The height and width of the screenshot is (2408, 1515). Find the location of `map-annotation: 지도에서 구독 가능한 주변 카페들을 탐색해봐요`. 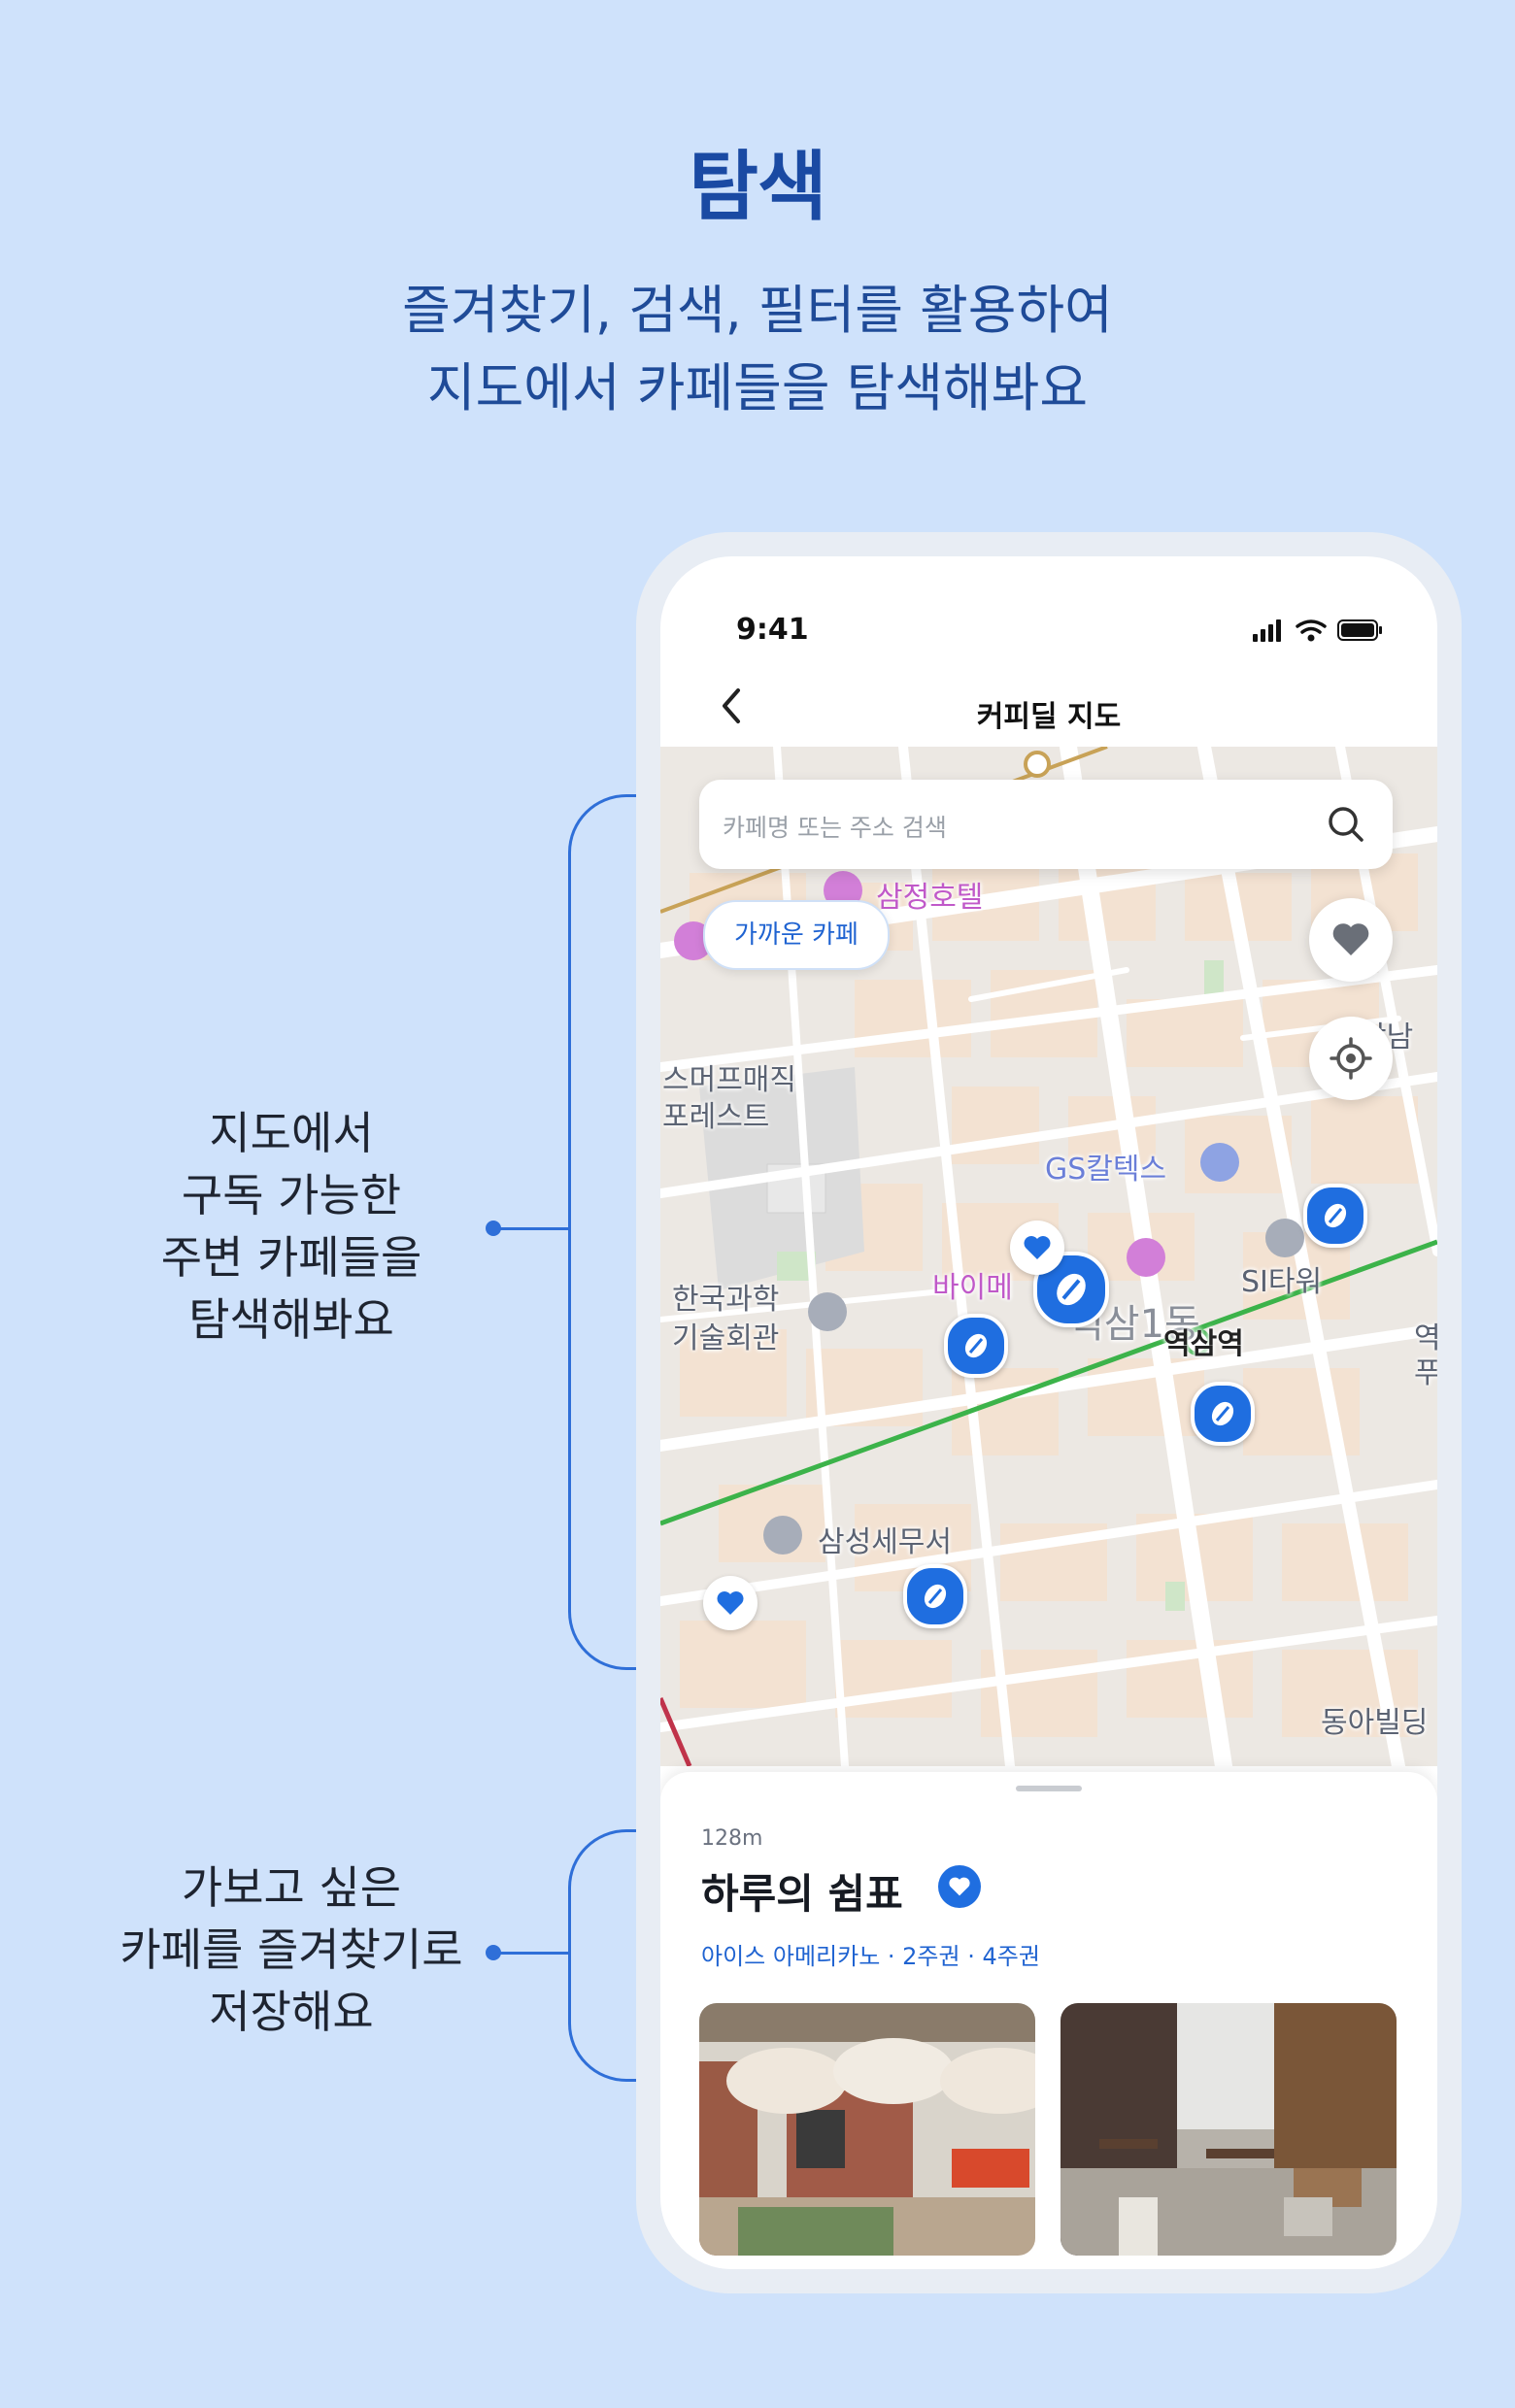

map-annotation: 지도에서 구독 가능한 주변 카페들을 탐색해봐요 is located at coordinates (291, 1227).